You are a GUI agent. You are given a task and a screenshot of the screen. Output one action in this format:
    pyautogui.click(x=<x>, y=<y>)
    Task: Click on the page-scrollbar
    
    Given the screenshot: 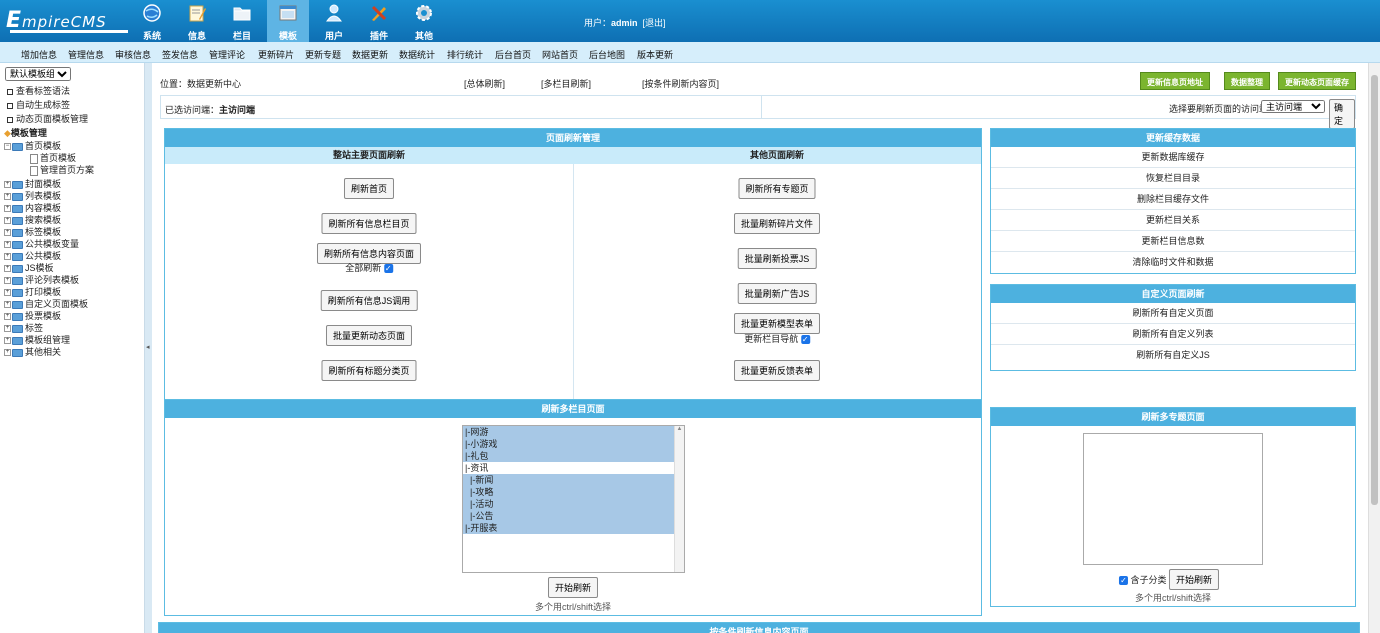 What is the action you would take?
    pyautogui.click(x=1374, y=348)
    